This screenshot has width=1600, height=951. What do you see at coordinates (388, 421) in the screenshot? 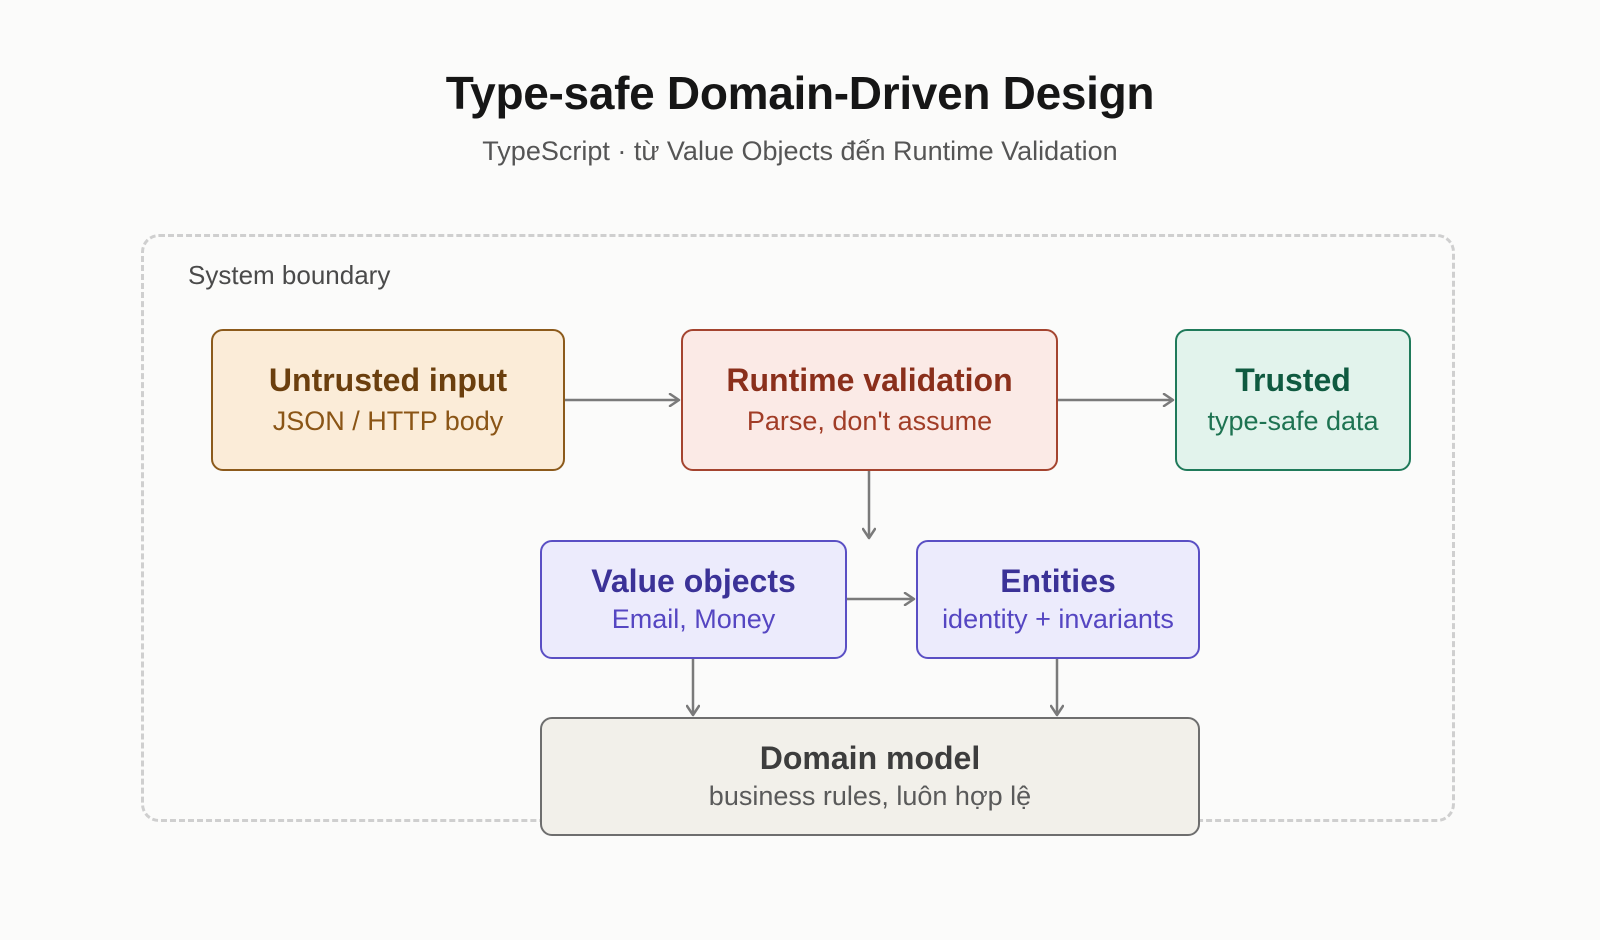
I see `node-untrusted-input-subtitle: JSON / HTTP body` at bounding box center [388, 421].